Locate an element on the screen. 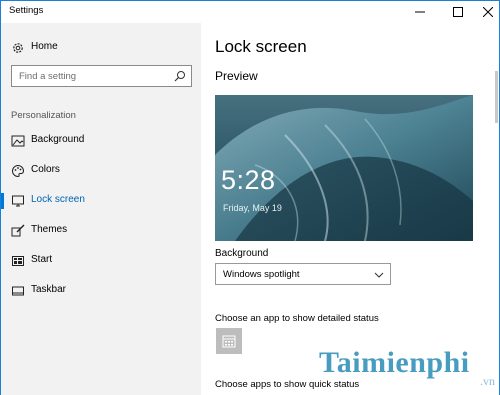  sidebar-item-label: Lock screen is located at coordinates (58, 199).